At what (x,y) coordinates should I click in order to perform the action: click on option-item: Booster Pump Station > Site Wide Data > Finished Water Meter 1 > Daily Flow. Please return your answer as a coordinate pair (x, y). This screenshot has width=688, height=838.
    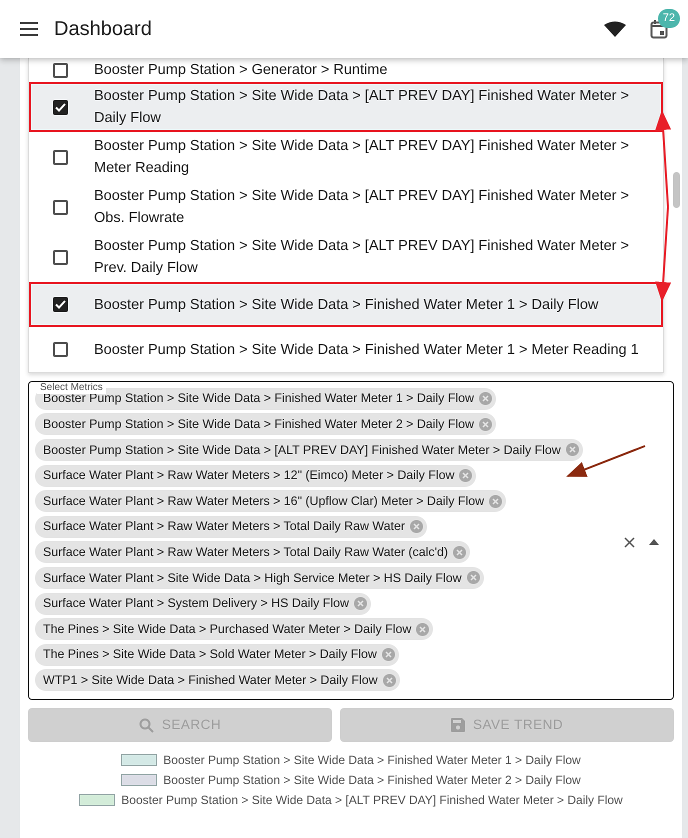
    Looking at the image, I should click on (346, 304).